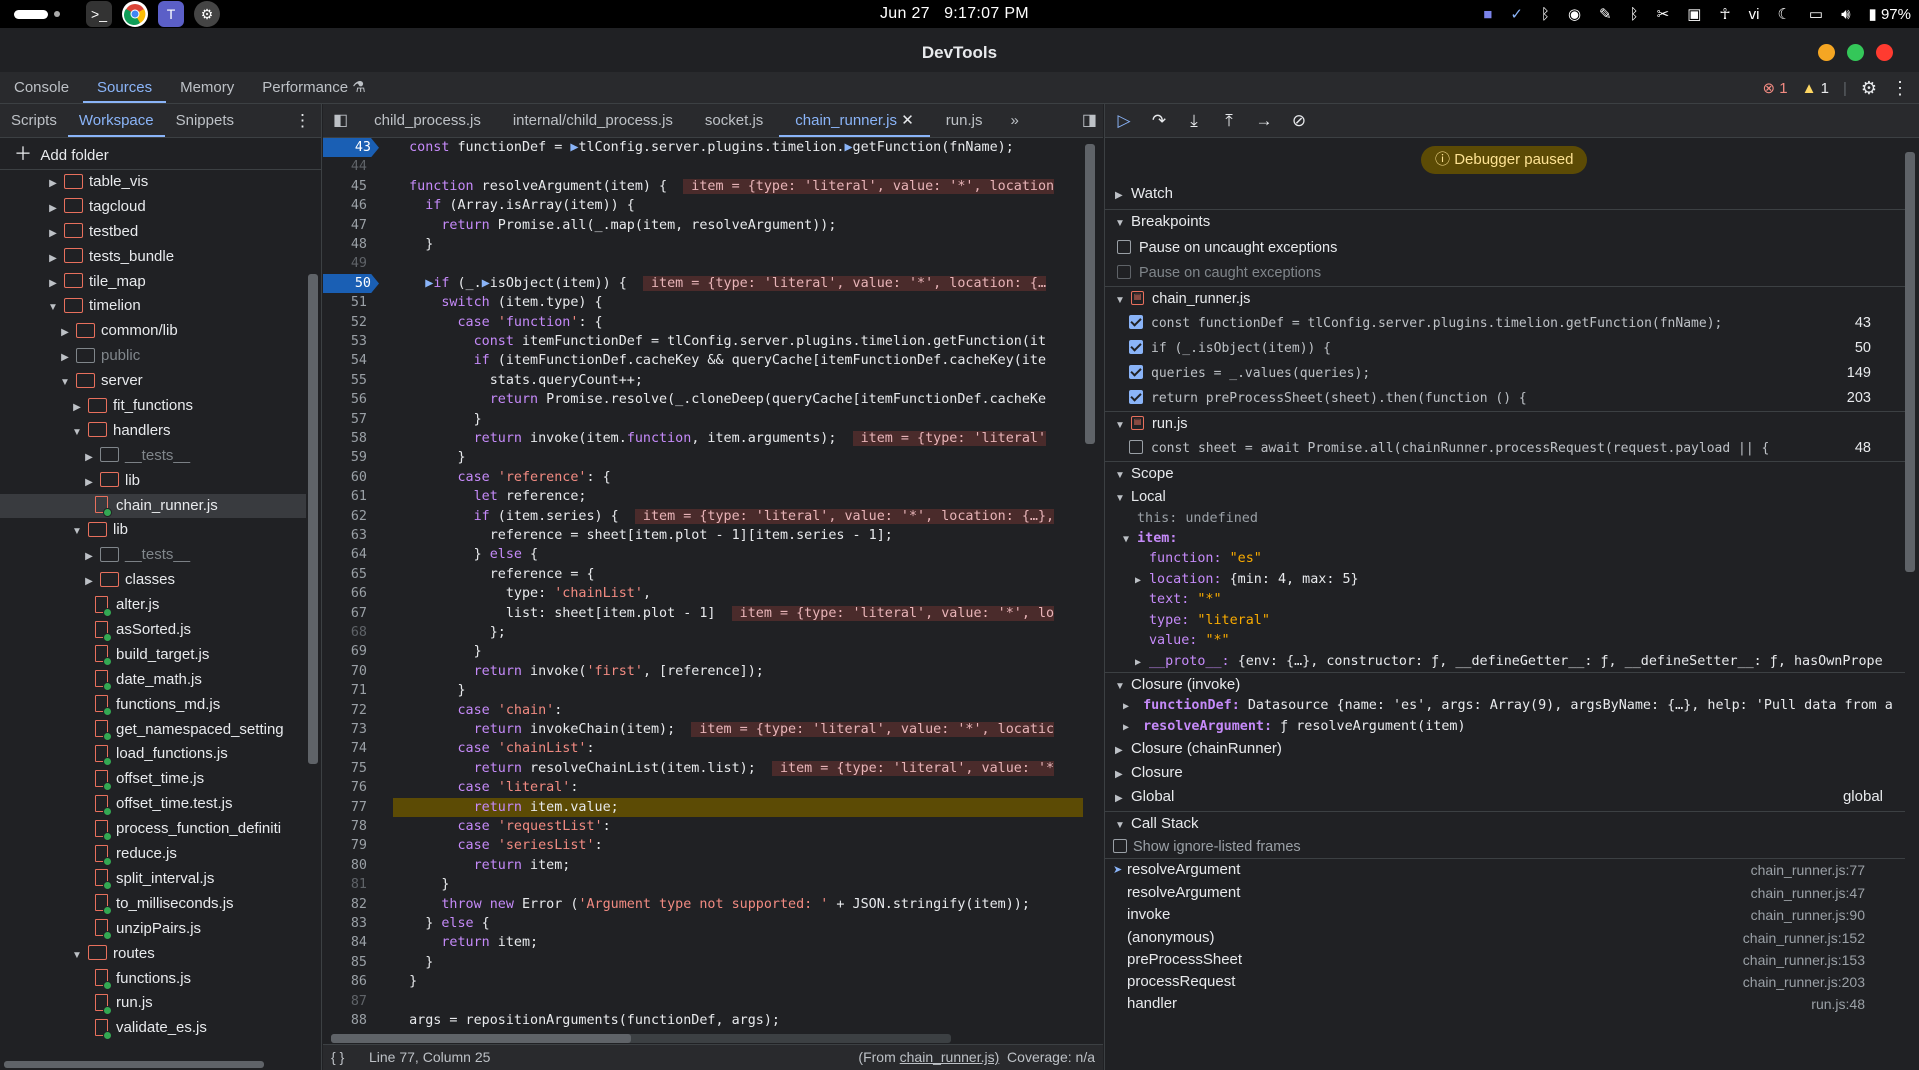 This screenshot has width=1919, height=1070. Describe the element at coordinates (153, 730) in the screenshot. I see `tree-file: get_namespaced_setting` at that location.